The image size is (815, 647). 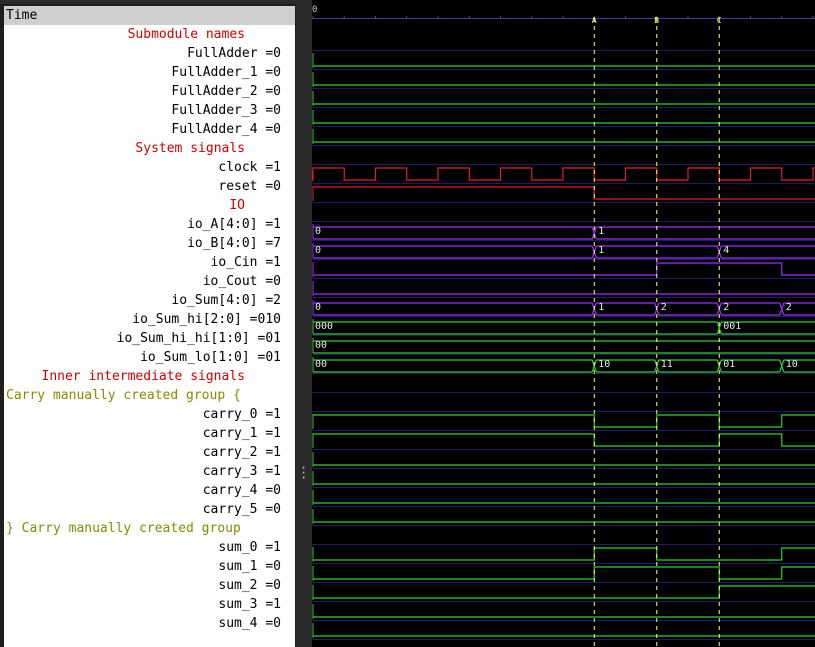 I want to click on bus-value: 001, so click(x=732, y=326).